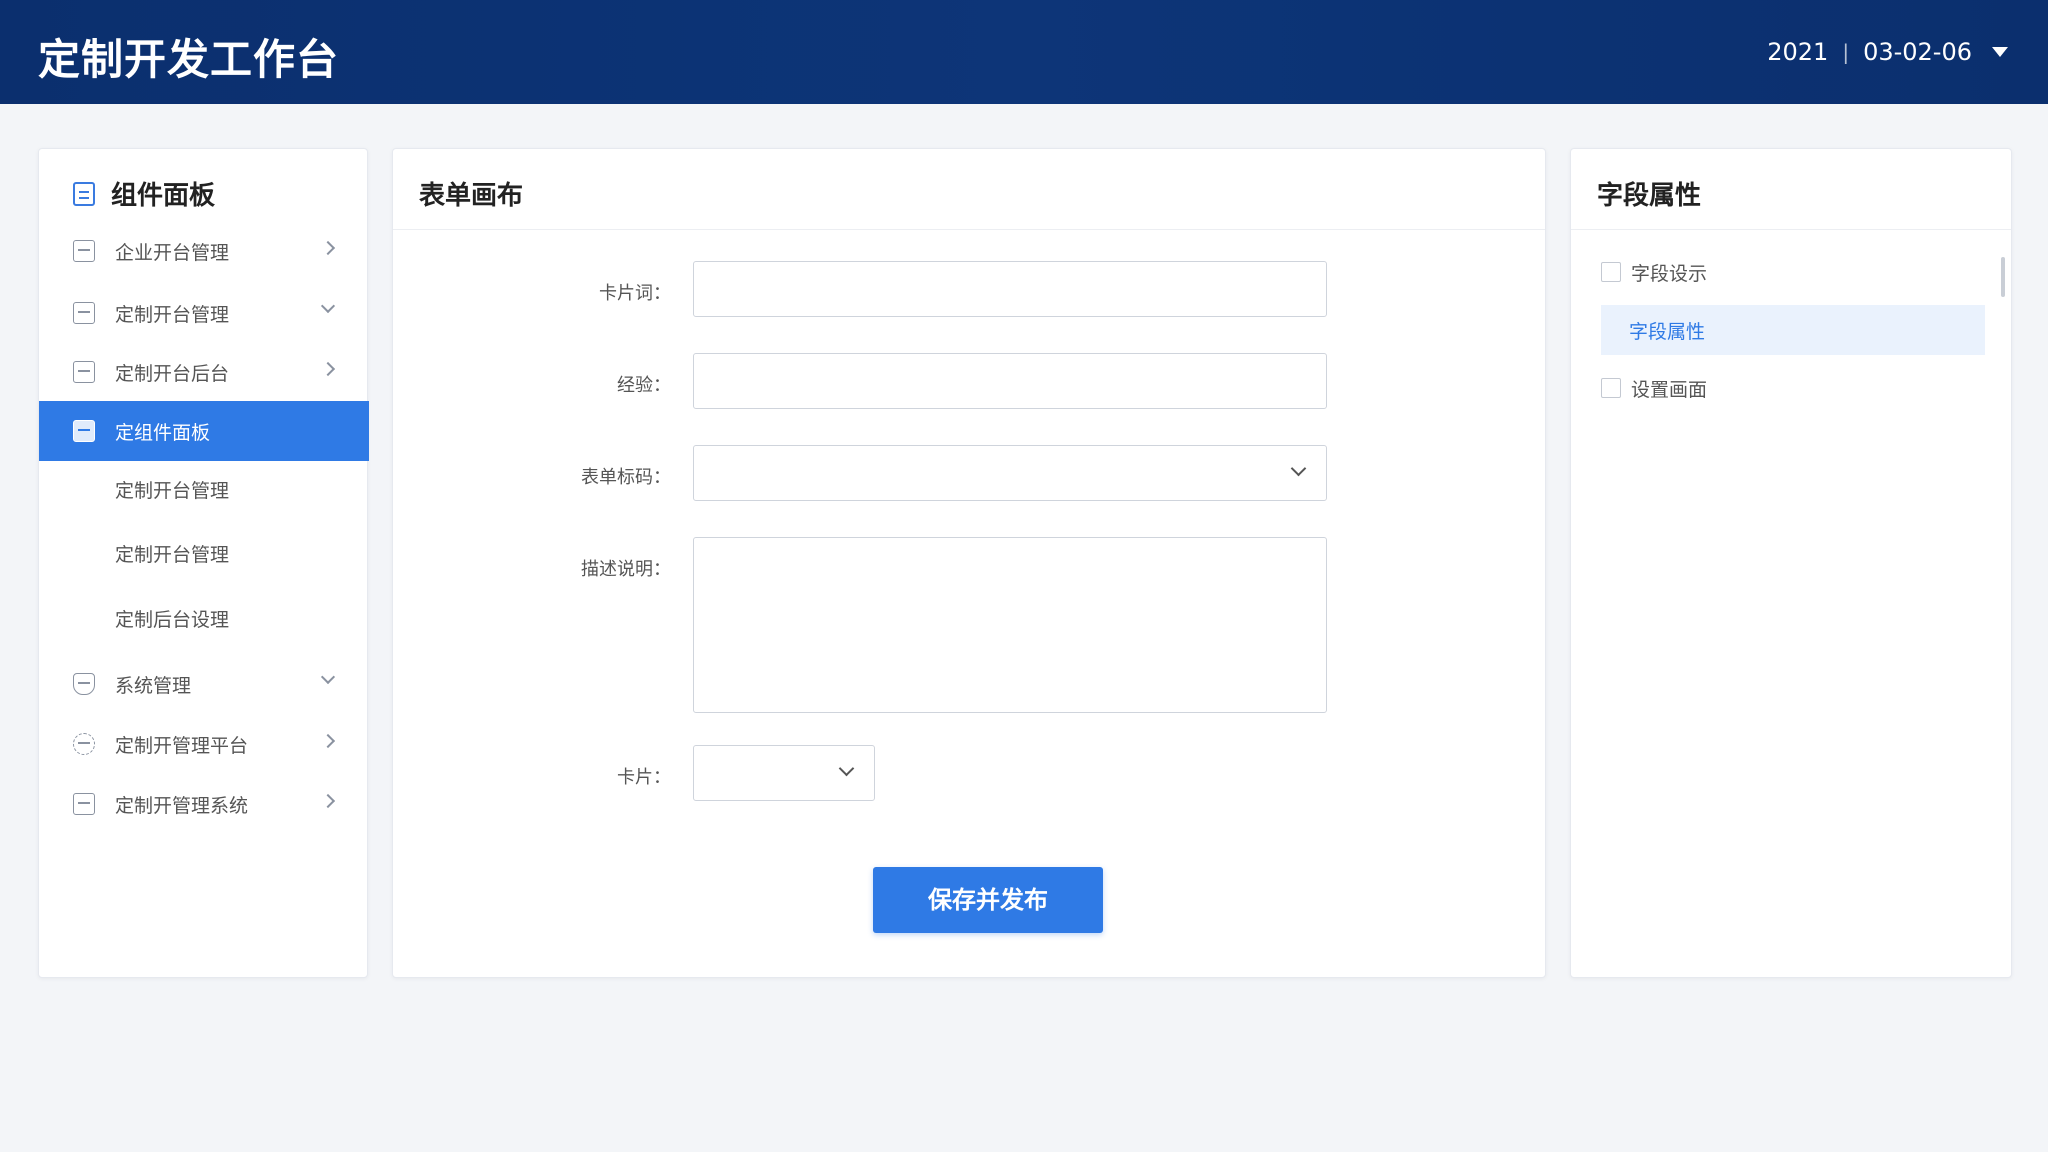 Image resolution: width=2048 pixels, height=1152 pixels. Describe the element at coordinates (172, 314) in the screenshot. I see `nav-item-label: 定制开台管理` at that location.